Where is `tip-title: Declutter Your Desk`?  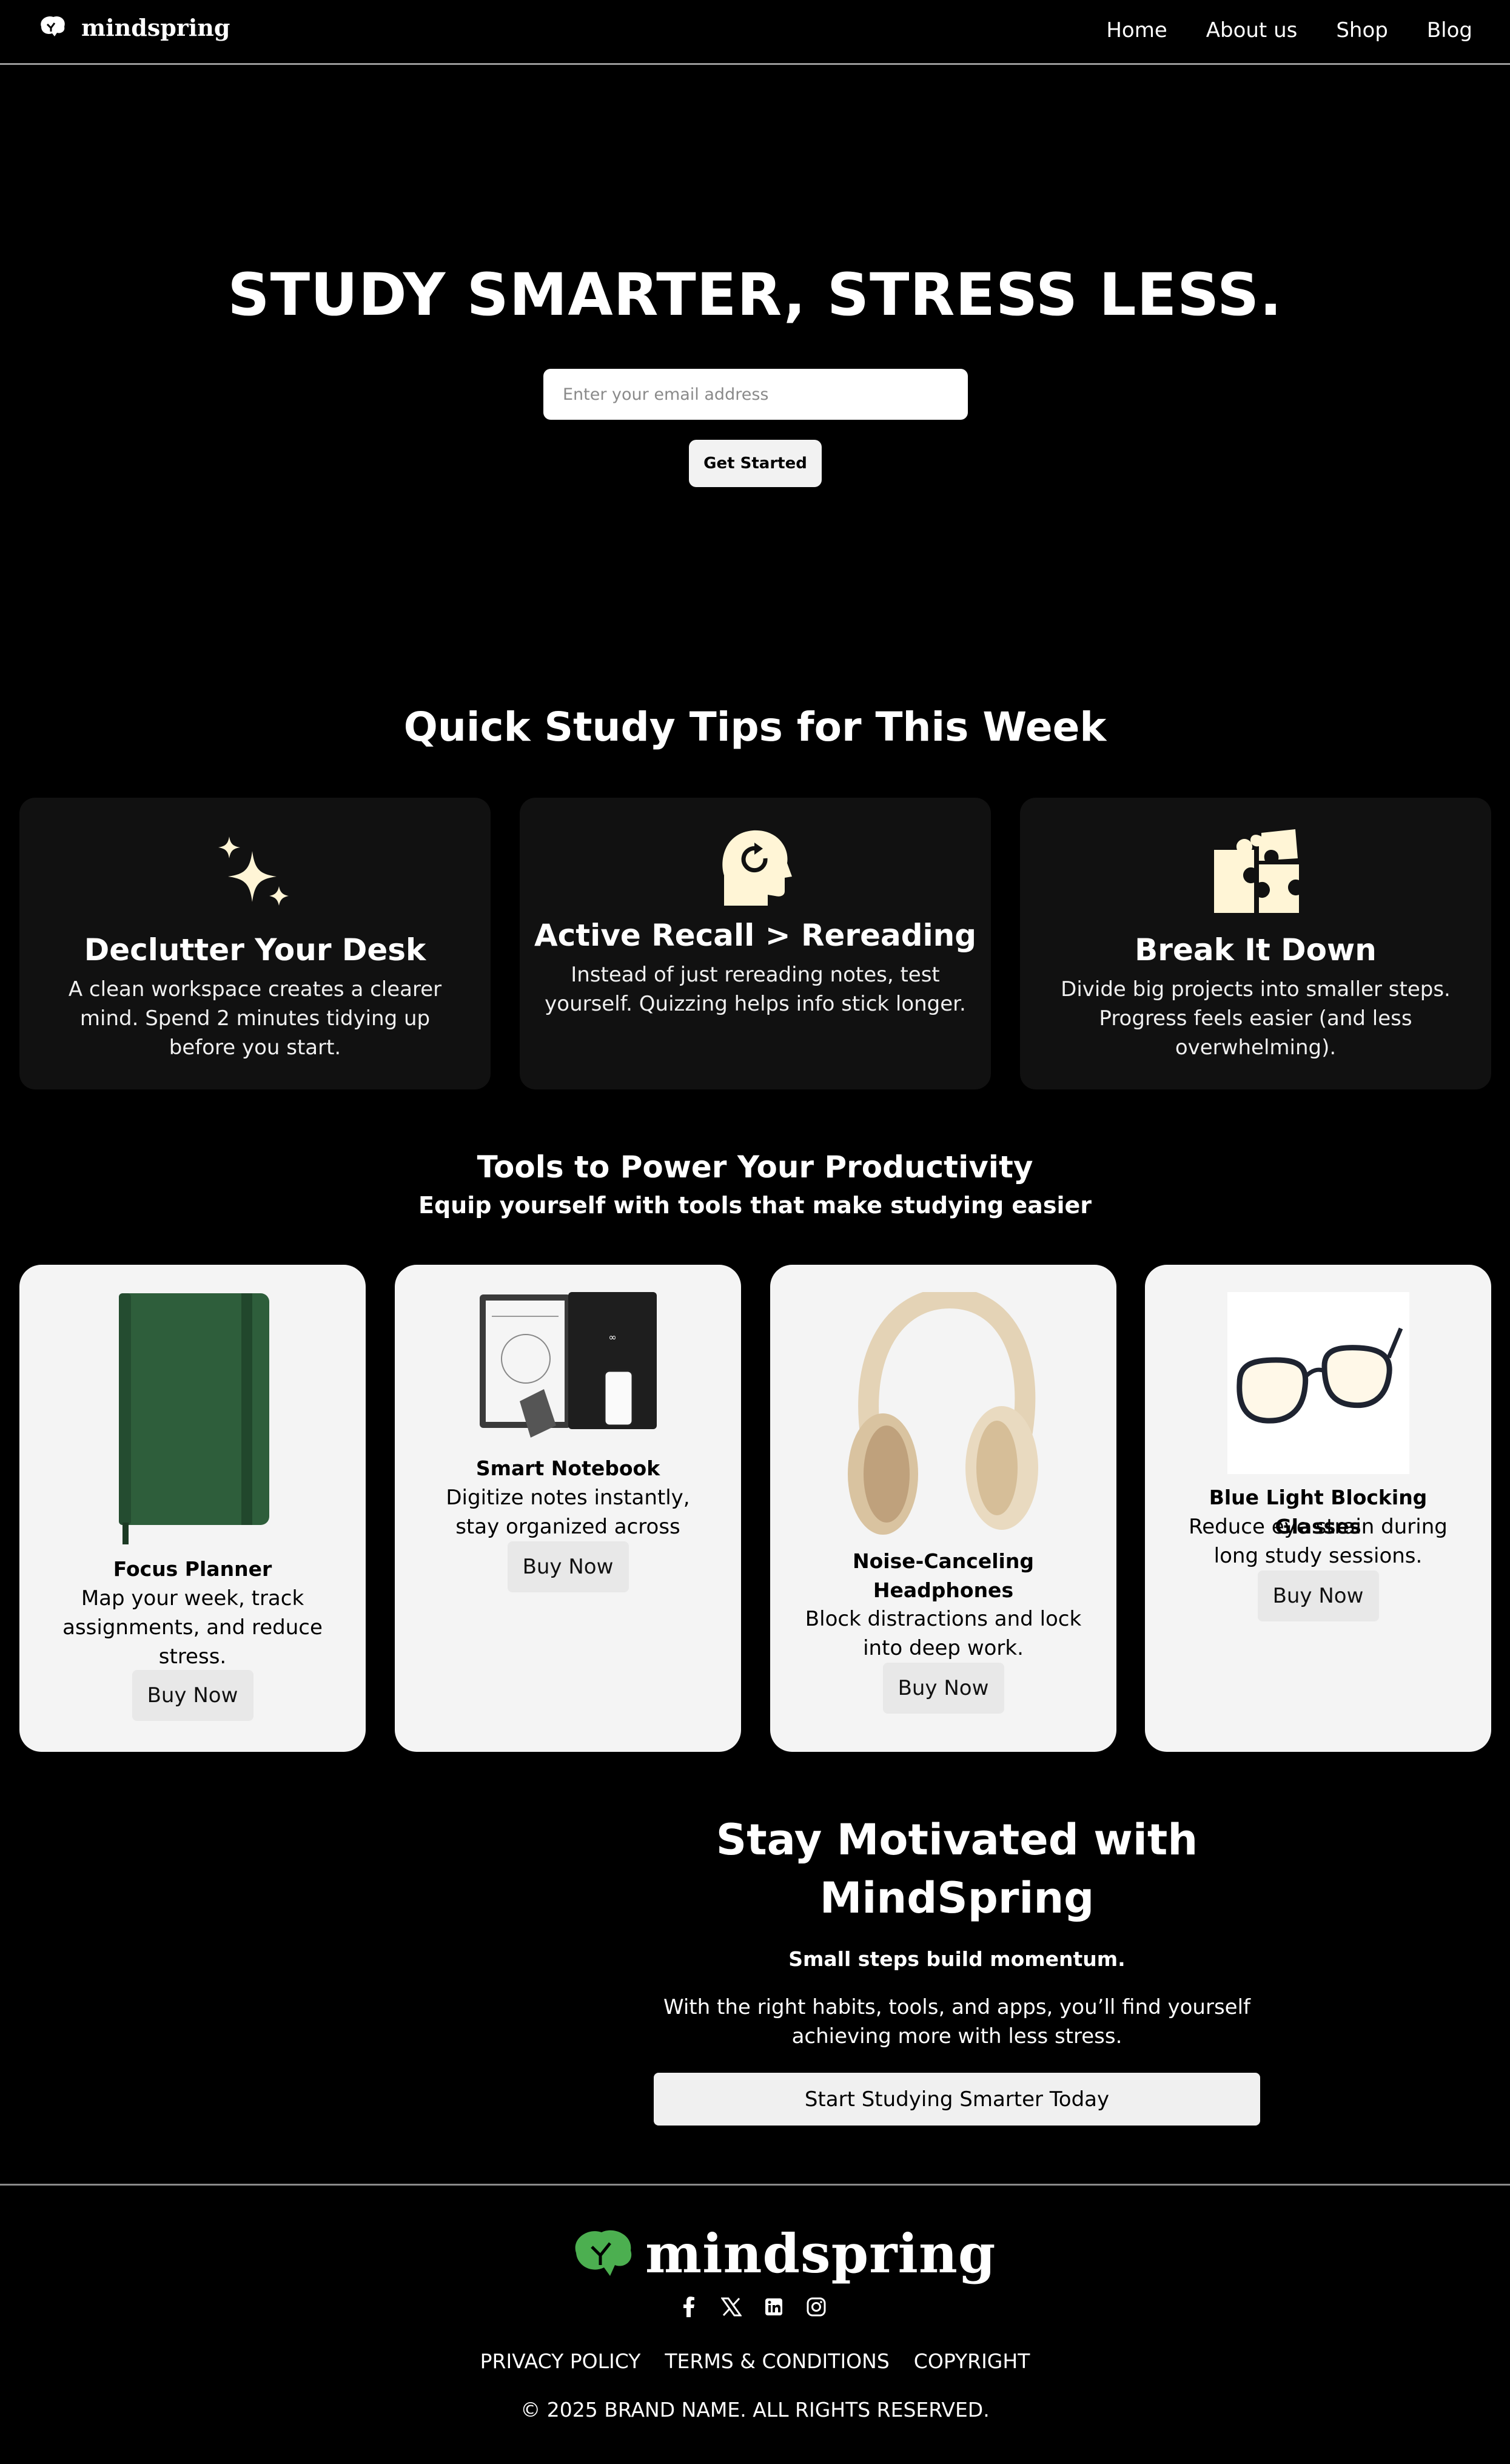
tip-title: Declutter Your Desk is located at coordinates (255, 950).